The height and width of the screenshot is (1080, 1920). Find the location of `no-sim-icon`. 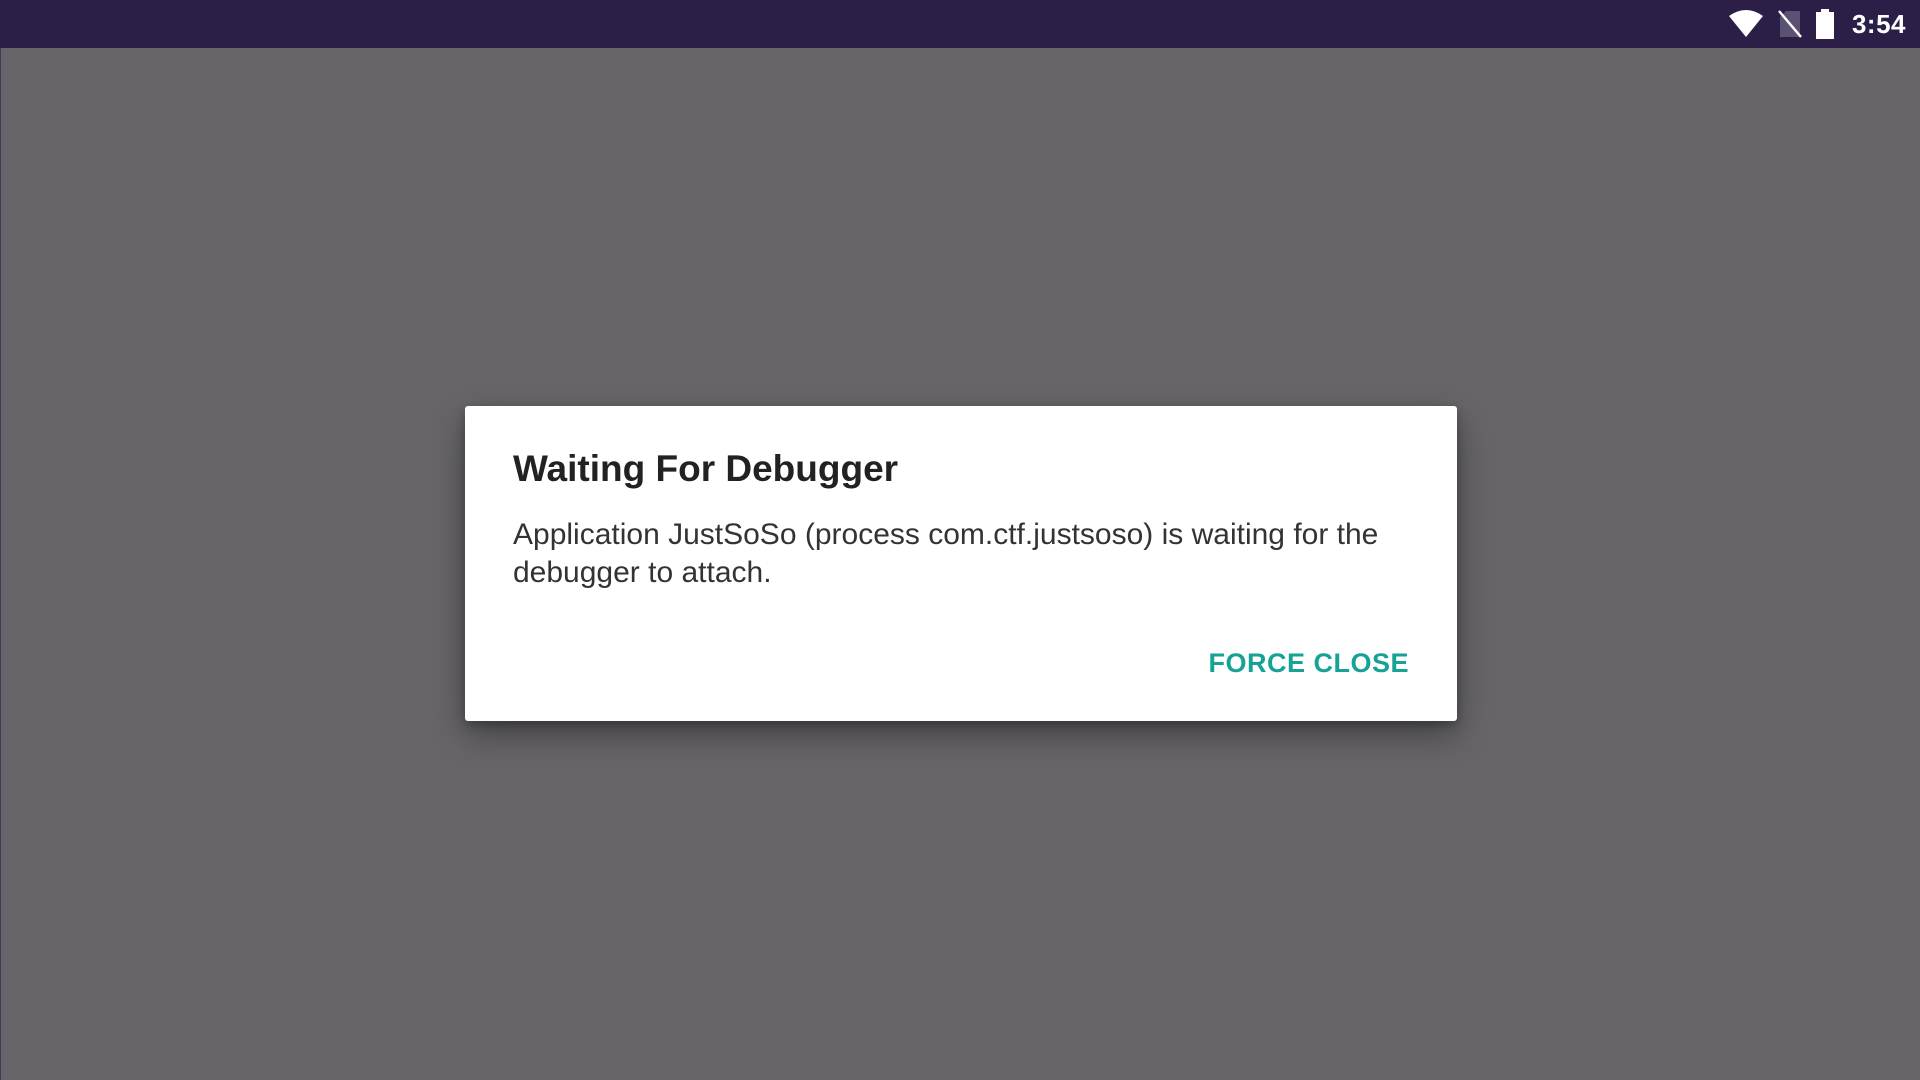

no-sim-icon is located at coordinates (1789, 24).